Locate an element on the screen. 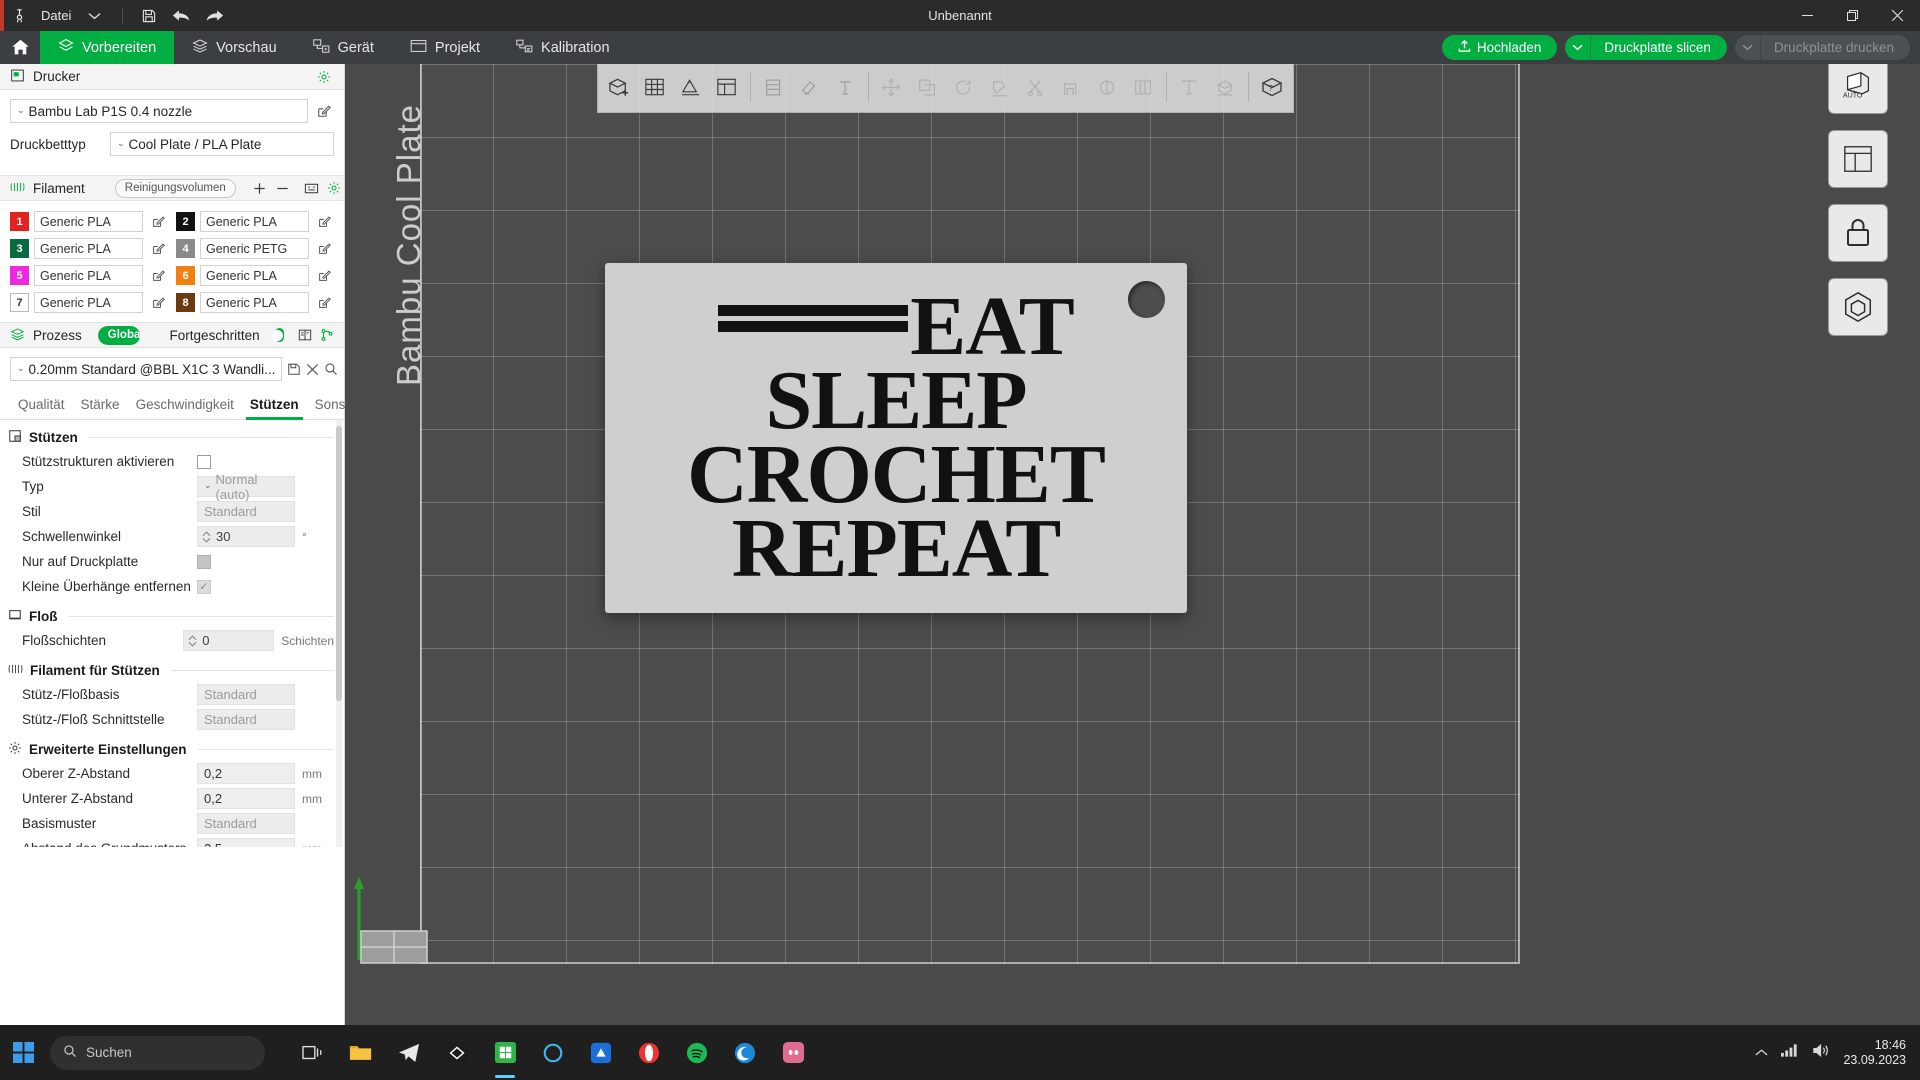 The width and height of the screenshot is (1920, 1080). filament-color-swatch: 8 is located at coordinates (185, 302).